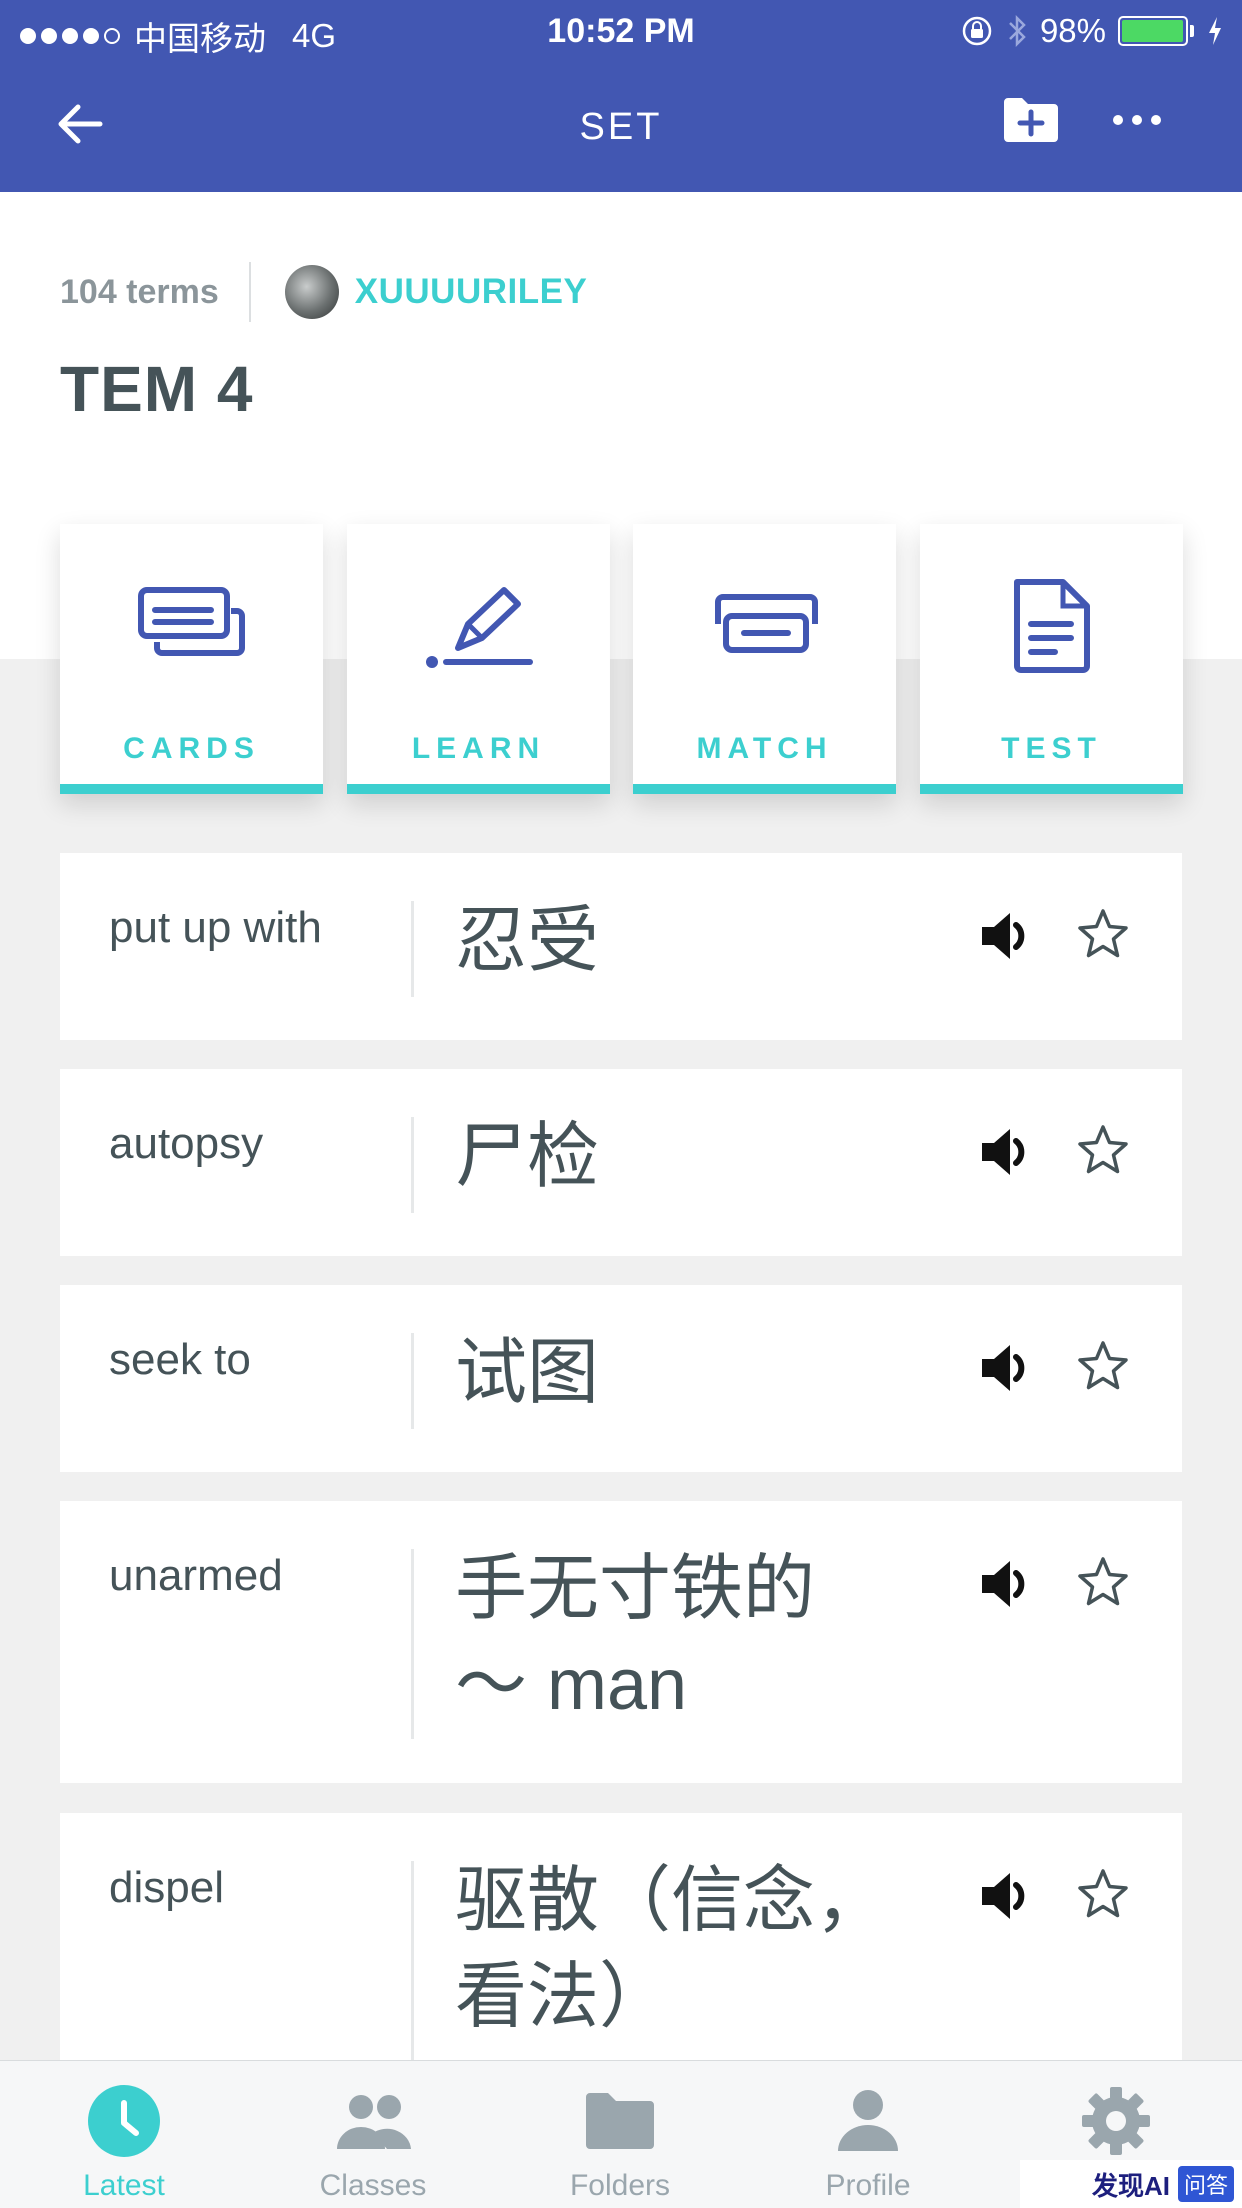 The image size is (1242, 2208). Describe the element at coordinates (166, 1887) in the screenshot. I see `term-word: dispel` at that location.